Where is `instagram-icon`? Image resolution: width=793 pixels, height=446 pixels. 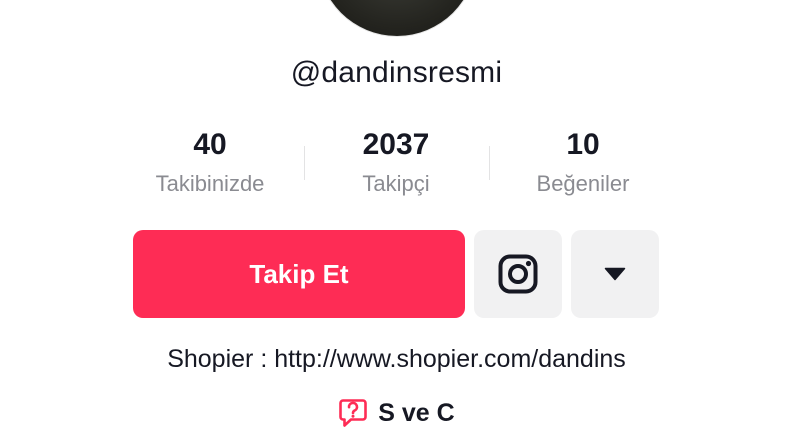
instagram-icon is located at coordinates (518, 274).